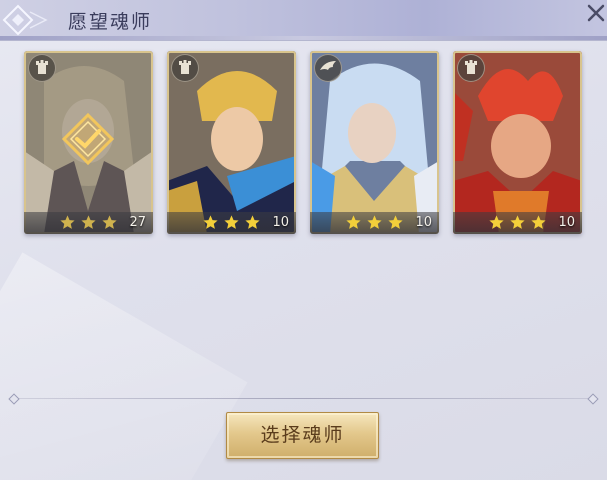 This screenshot has height=480, width=607. I want to click on divider-line, so click(303, 399).